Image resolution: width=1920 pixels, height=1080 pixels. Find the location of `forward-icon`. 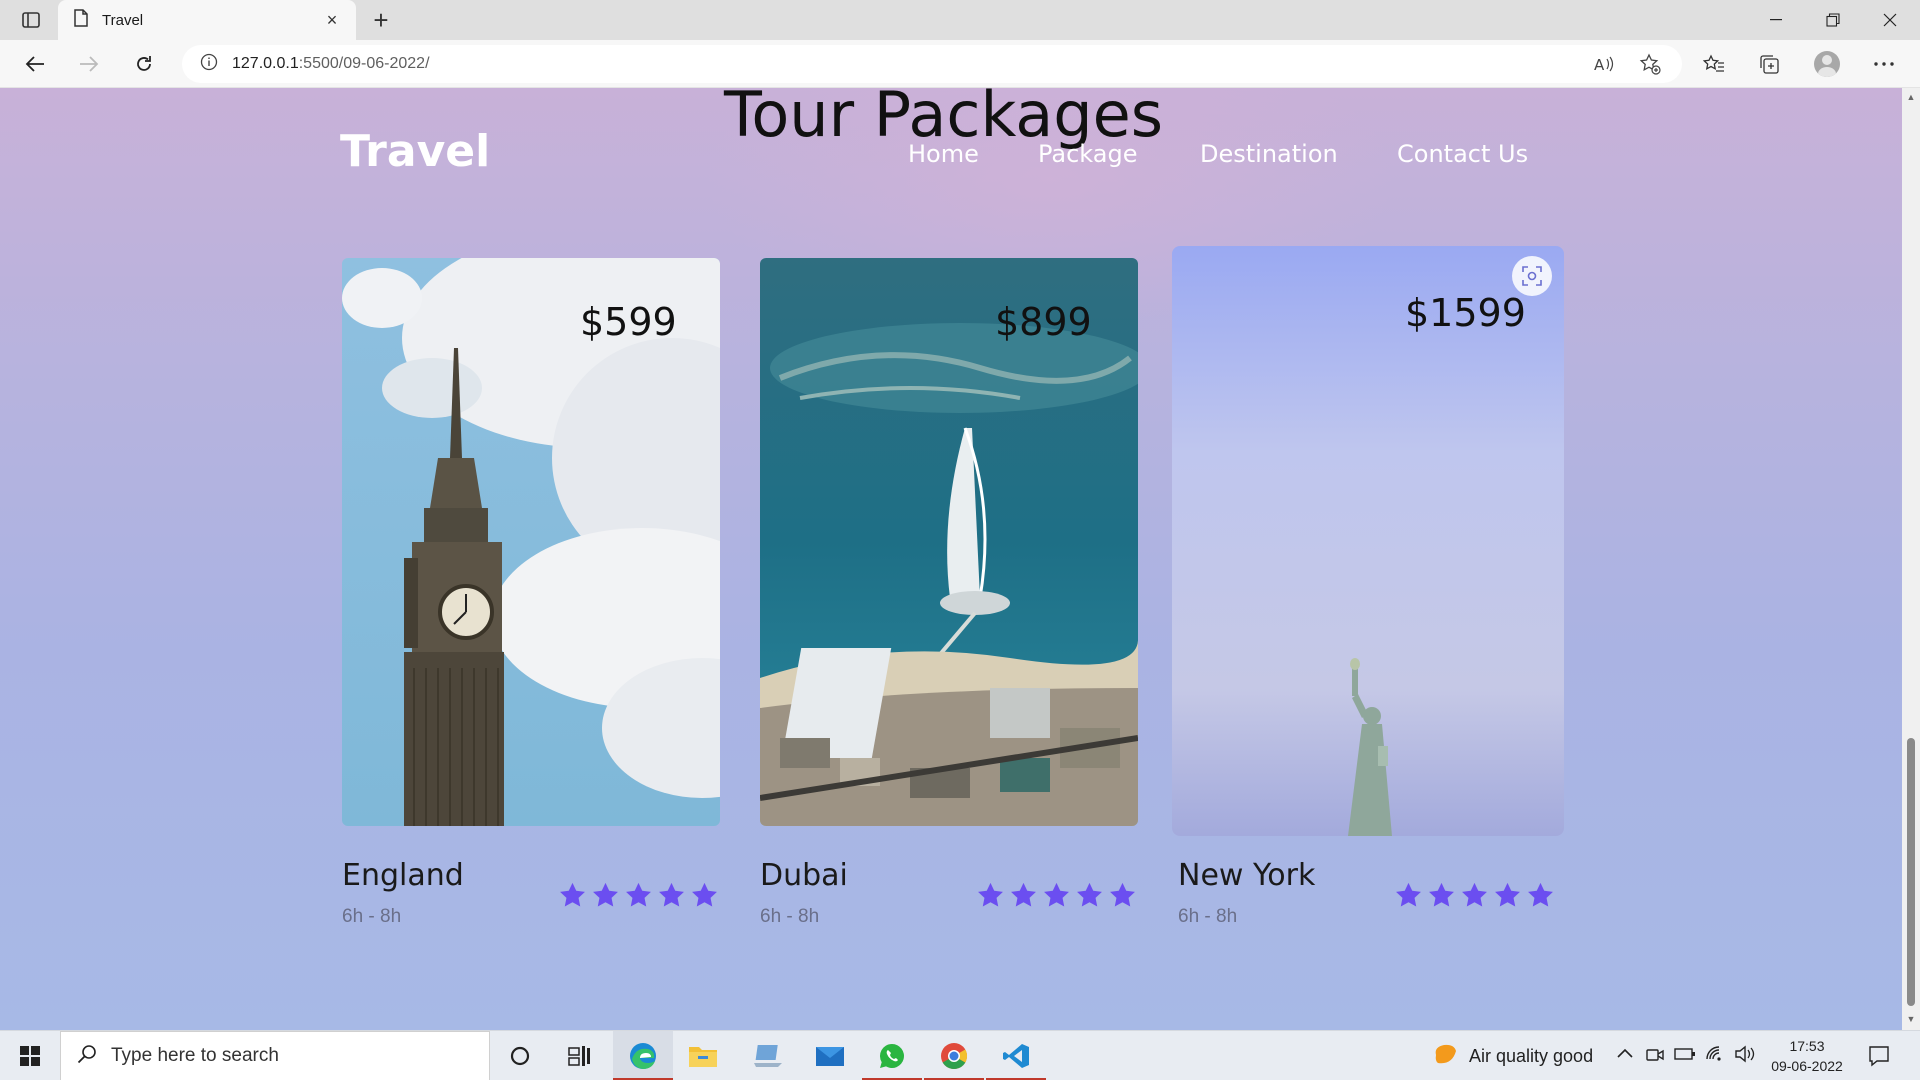

forward-icon is located at coordinates (89, 64).